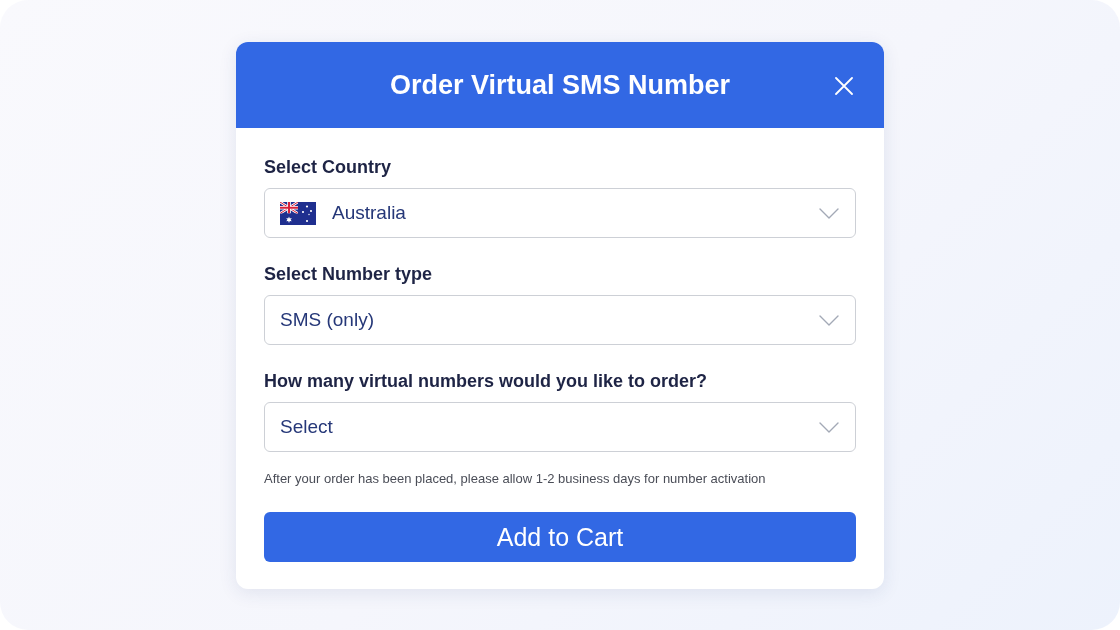  What do you see at coordinates (560, 213) in the screenshot?
I see `dropdown-field: Australia` at bounding box center [560, 213].